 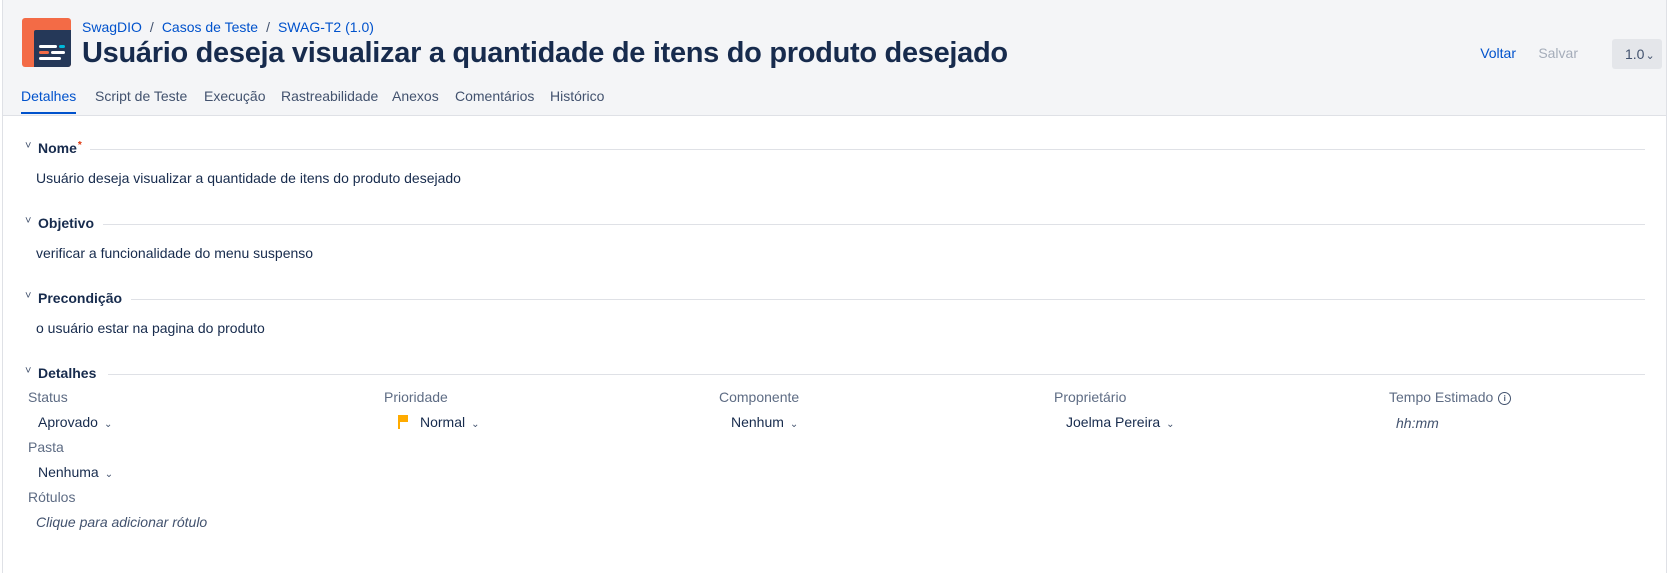 I want to click on tab-historico: Histórico, so click(x=577, y=100).